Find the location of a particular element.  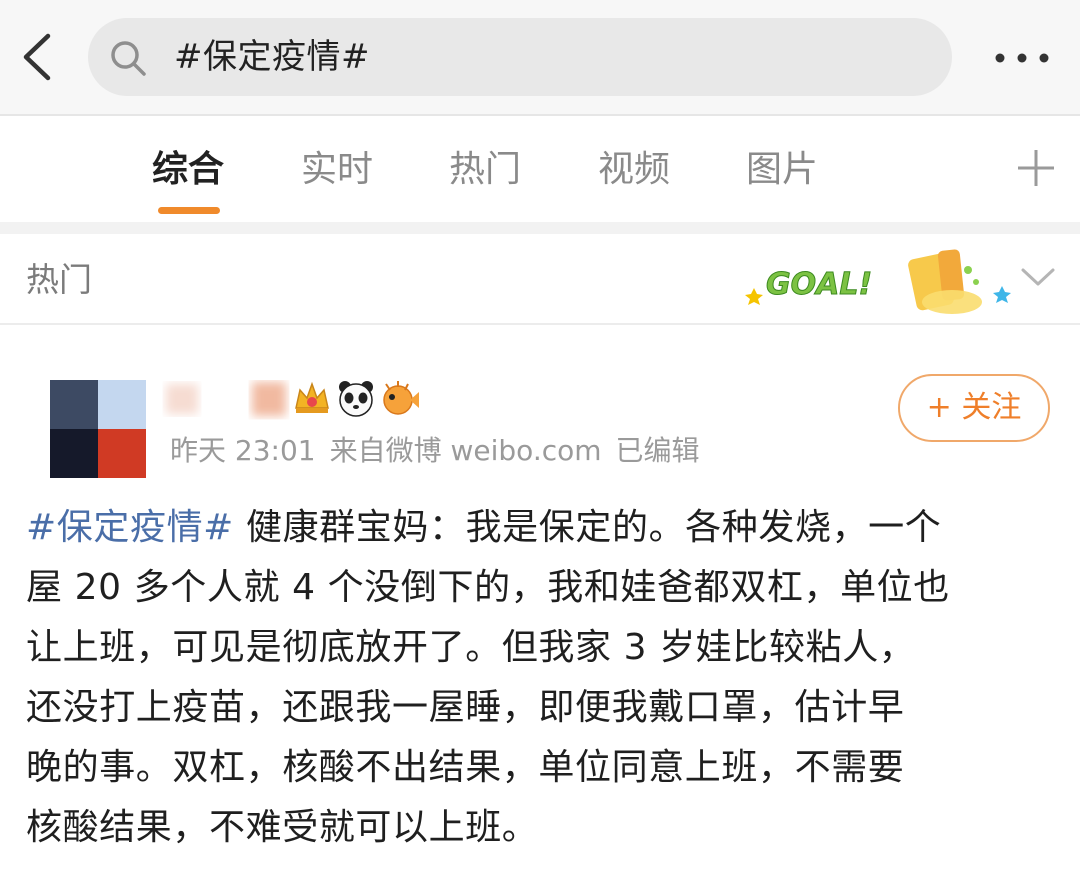

username-redacted is located at coordinates (225, 400).